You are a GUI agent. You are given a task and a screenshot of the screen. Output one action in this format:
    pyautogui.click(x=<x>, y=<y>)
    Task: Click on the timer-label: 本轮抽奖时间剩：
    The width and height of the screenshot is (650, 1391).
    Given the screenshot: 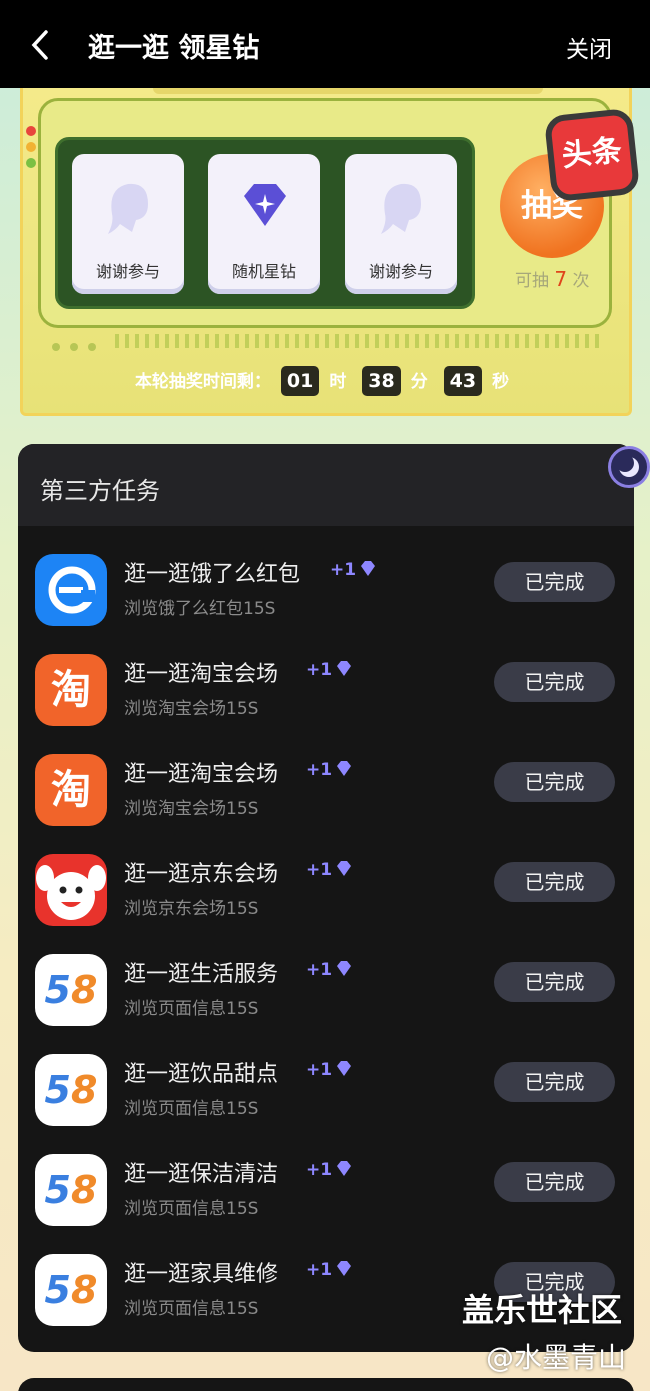 What is the action you would take?
    pyautogui.click(x=202, y=382)
    